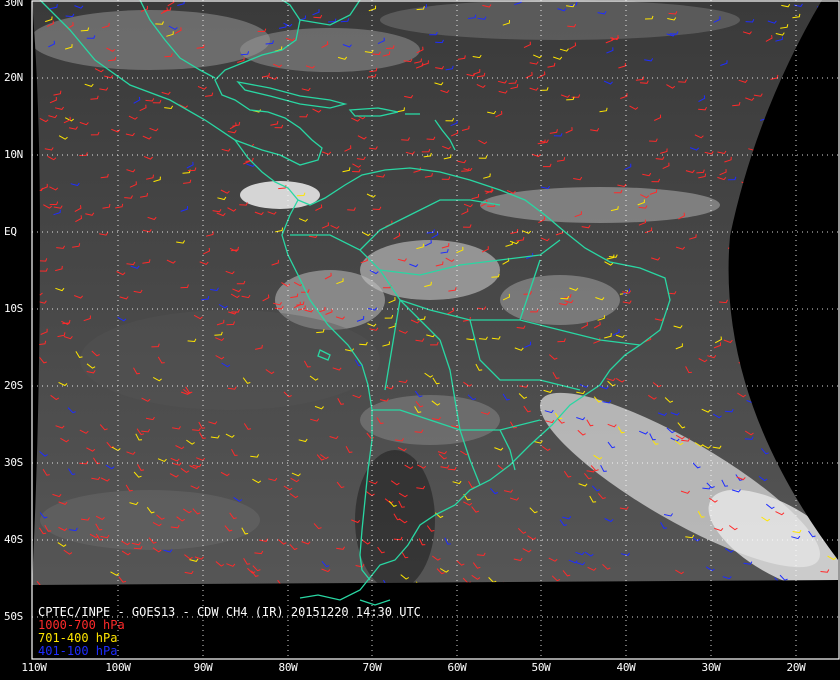 This screenshot has width=840, height=680. What do you see at coordinates (711, 667) in the screenshot?
I see `lon-label-30w: 30W` at bounding box center [711, 667].